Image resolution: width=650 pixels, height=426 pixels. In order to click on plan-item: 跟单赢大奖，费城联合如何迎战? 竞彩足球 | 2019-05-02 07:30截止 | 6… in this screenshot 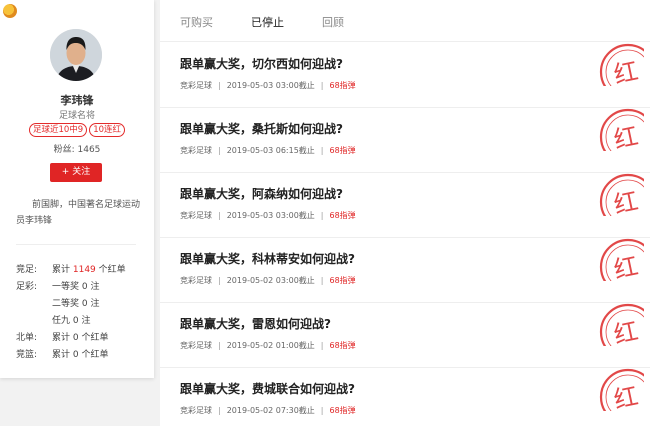, I will do `click(405, 396)`.